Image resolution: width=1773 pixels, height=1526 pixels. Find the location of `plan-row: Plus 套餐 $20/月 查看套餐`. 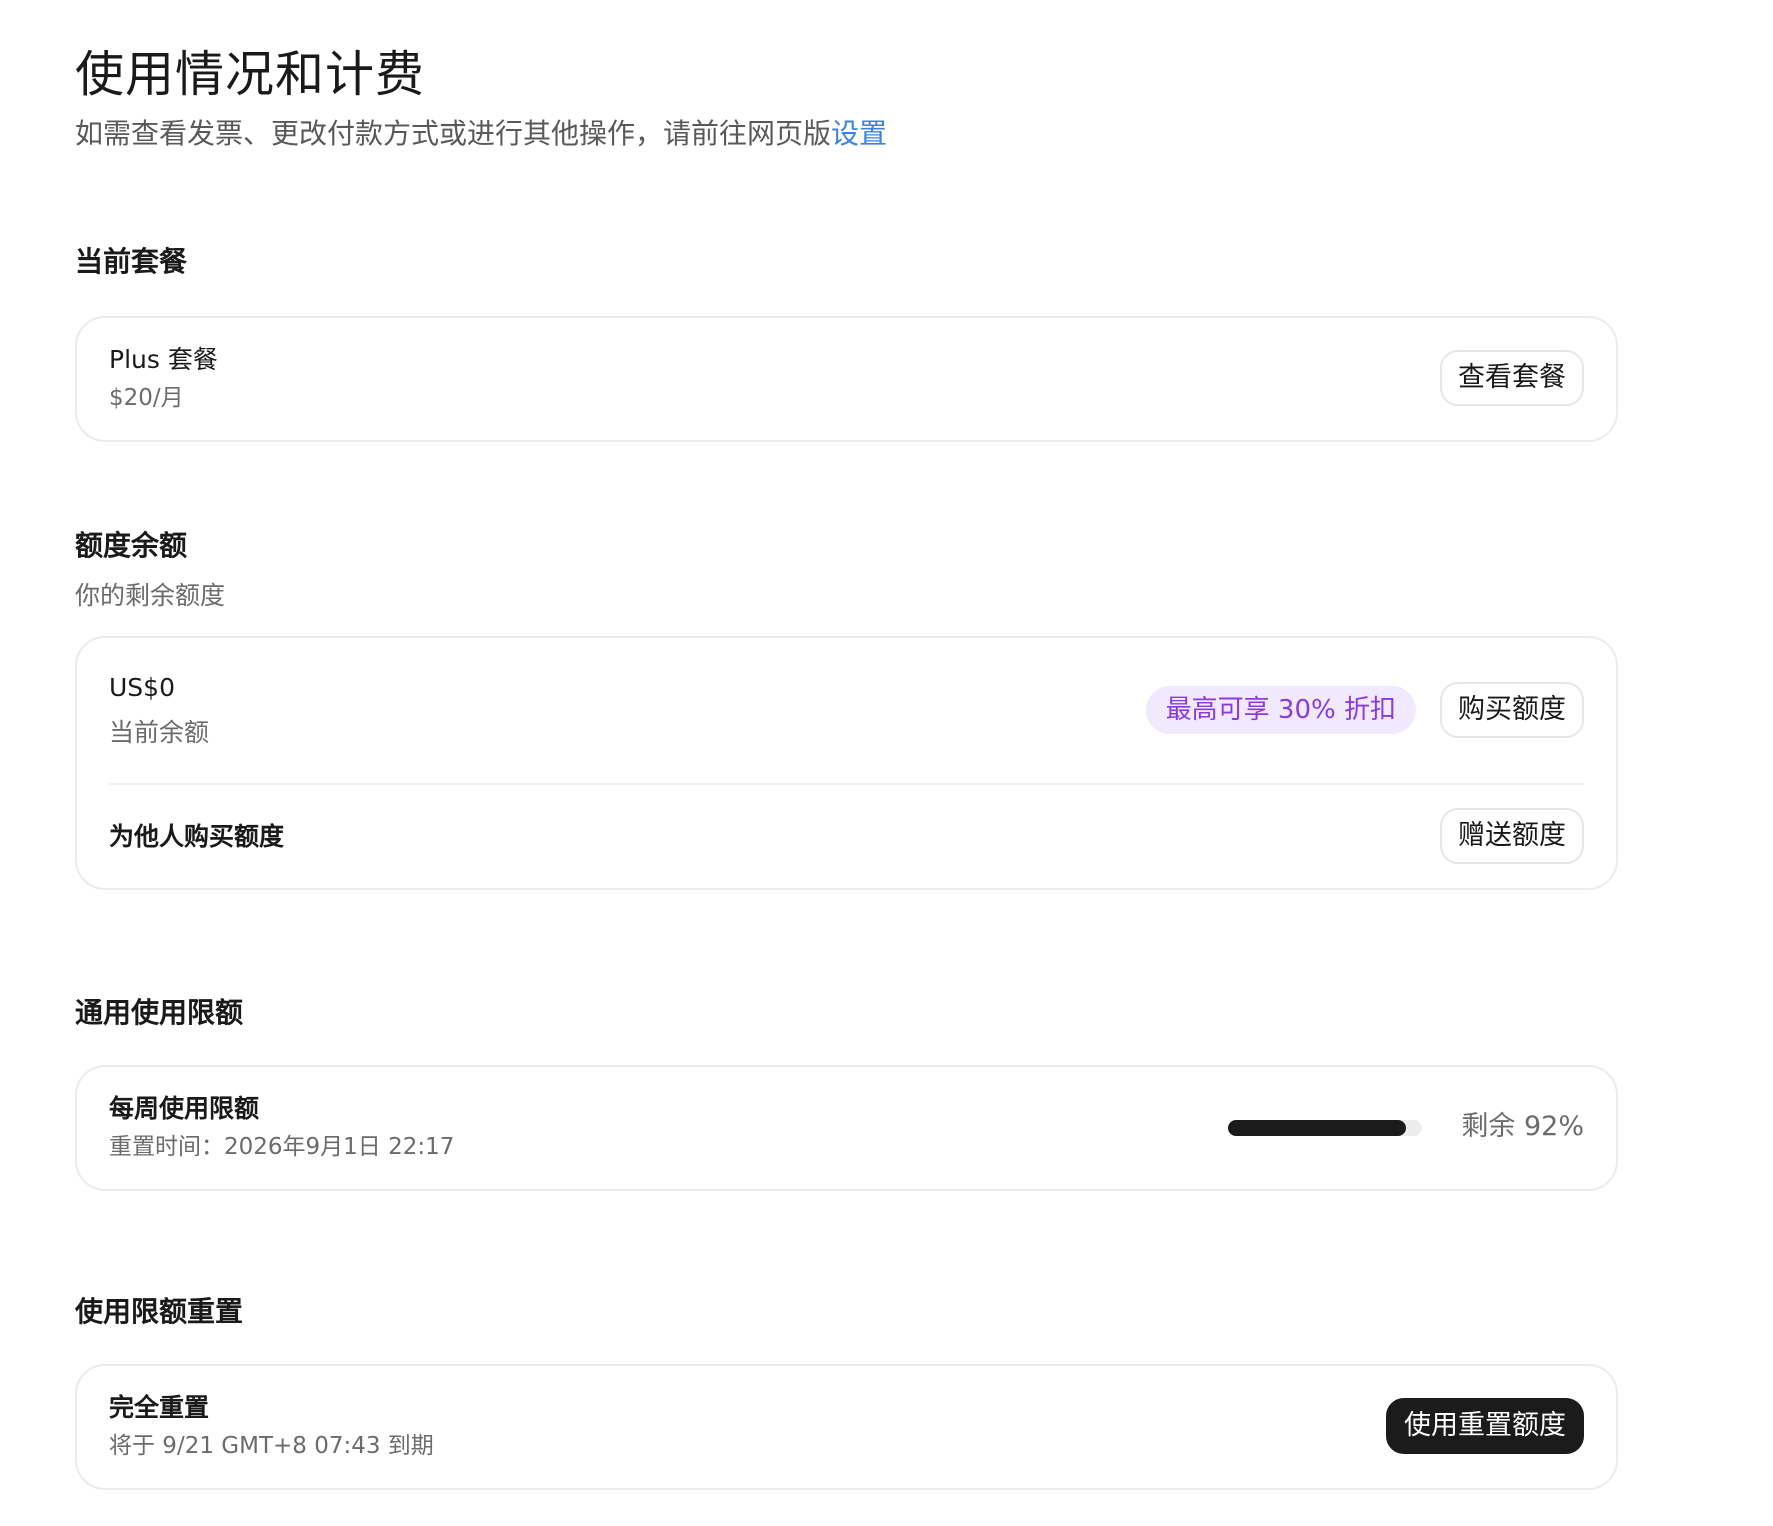

plan-row: Plus 套餐 $20/月 查看套餐 is located at coordinates (846, 379).